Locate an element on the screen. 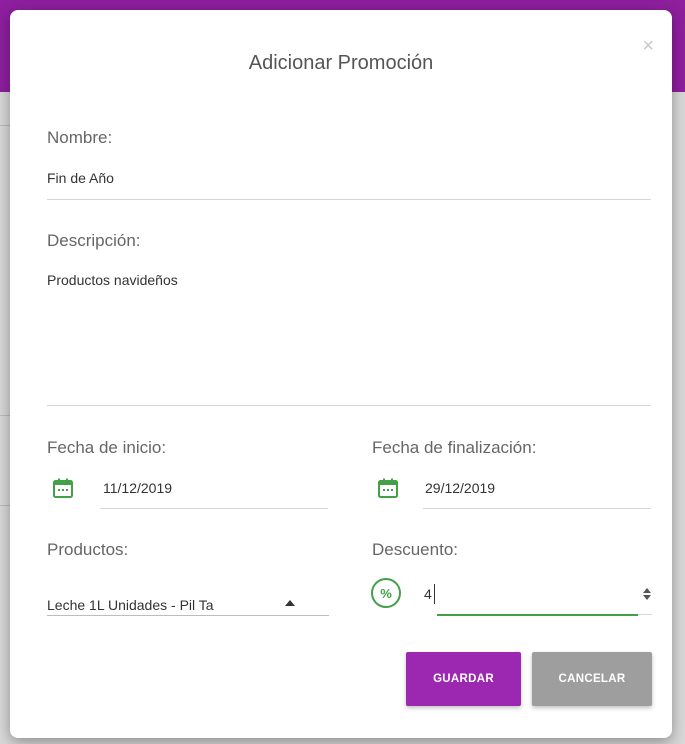  descripcion-underline is located at coordinates (349, 405).